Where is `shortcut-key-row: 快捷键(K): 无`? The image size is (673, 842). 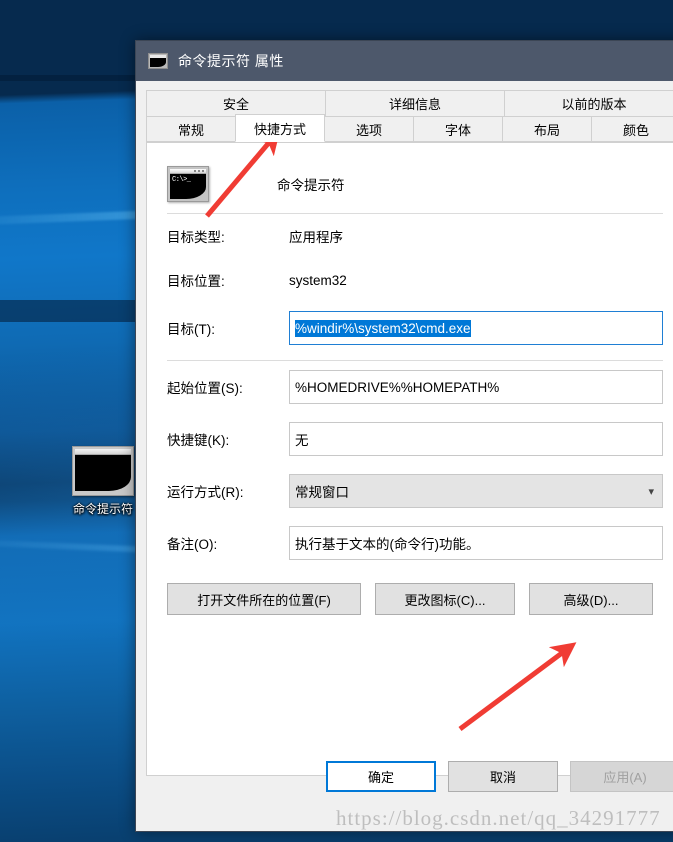
shortcut-key-row: 快捷键(K): 无 is located at coordinates (415, 439).